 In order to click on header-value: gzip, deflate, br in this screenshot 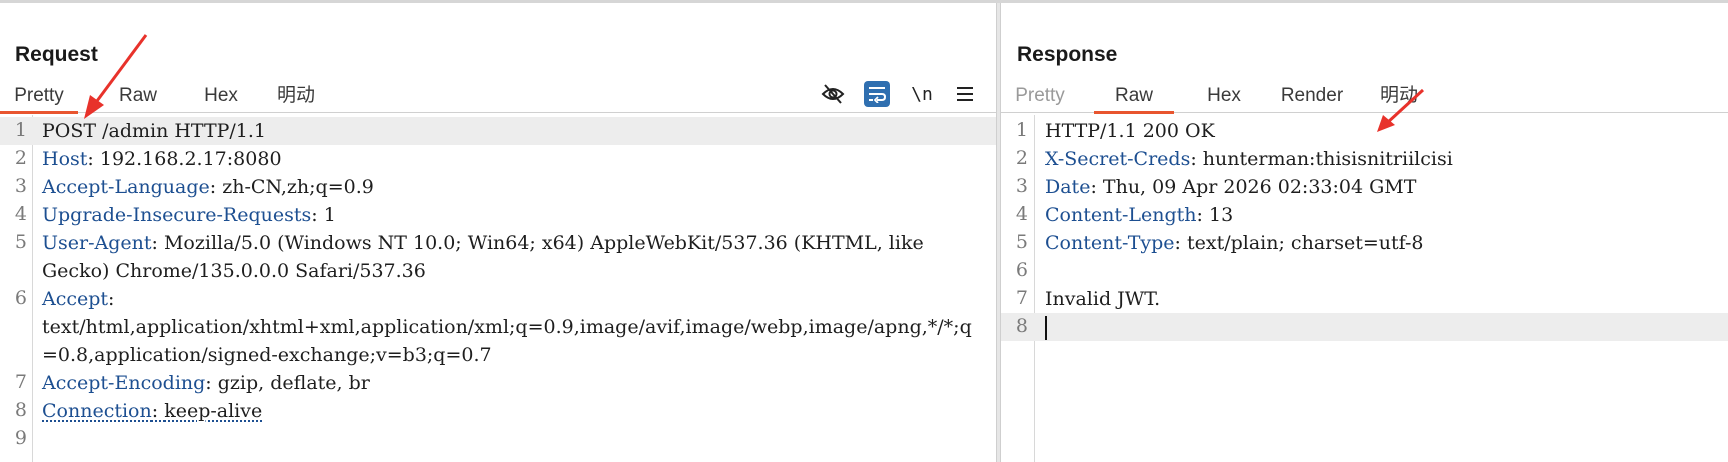, I will do `click(293, 383)`.